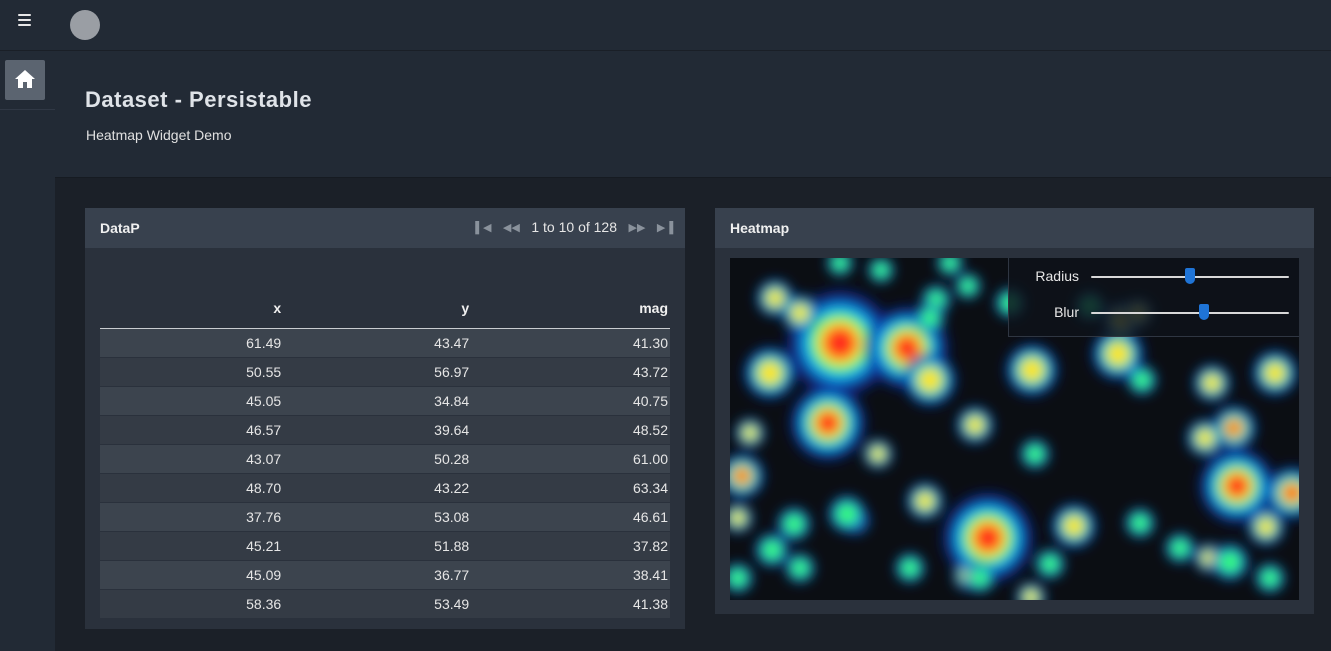 This screenshot has width=1331, height=651. What do you see at coordinates (192, 575) in the screenshot?
I see `cell-x: 45.09` at bounding box center [192, 575].